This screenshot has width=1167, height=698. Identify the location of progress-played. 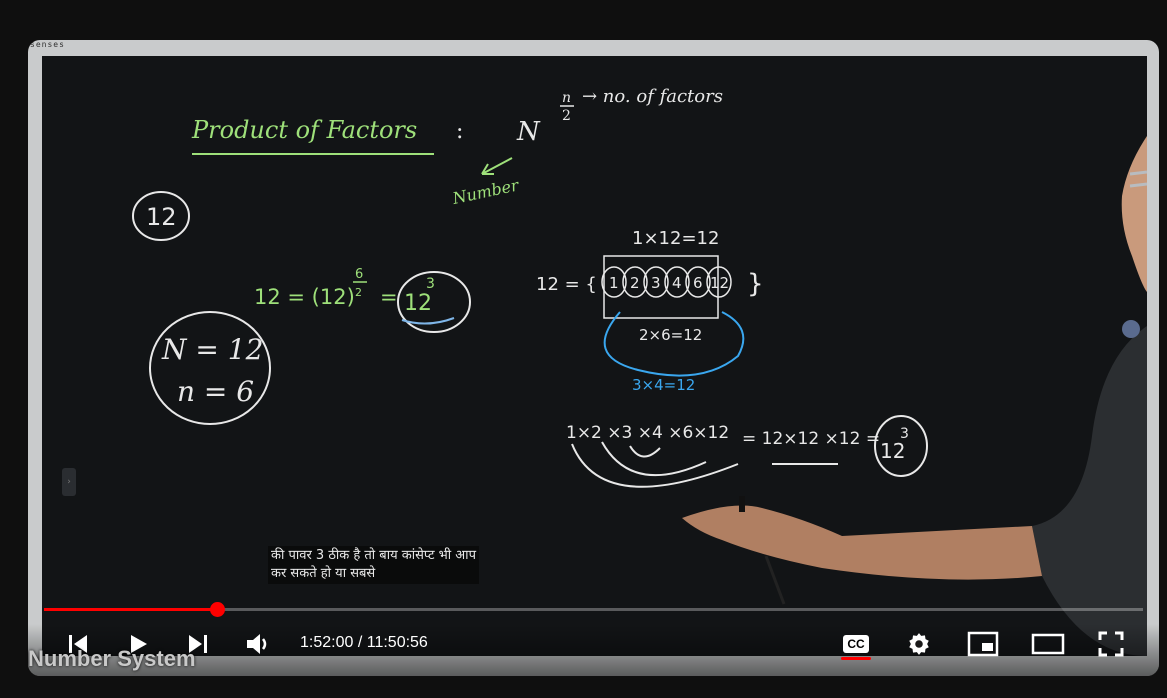
(130, 609).